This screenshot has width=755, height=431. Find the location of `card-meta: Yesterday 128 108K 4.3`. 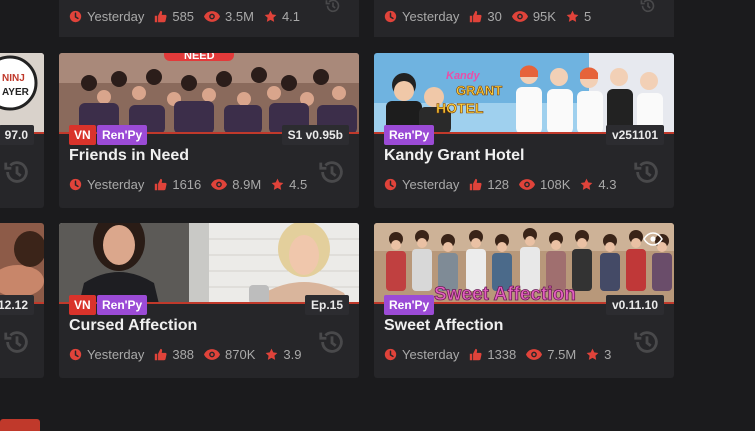

card-meta: Yesterday 128 108K 4.3 is located at coordinates (505, 184).